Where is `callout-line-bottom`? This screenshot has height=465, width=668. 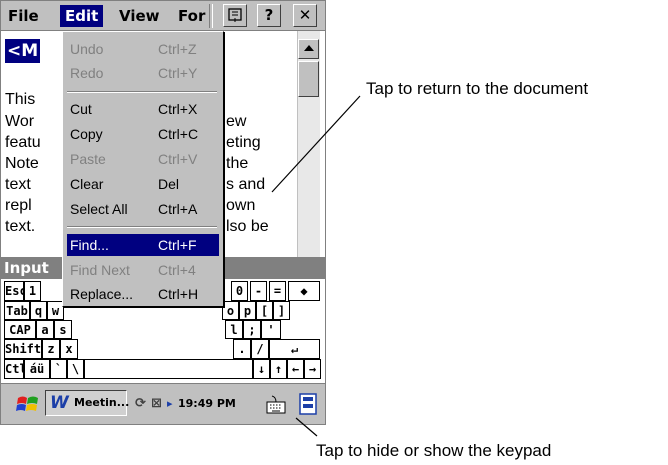
callout-line-bottom is located at coordinates (306, 427).